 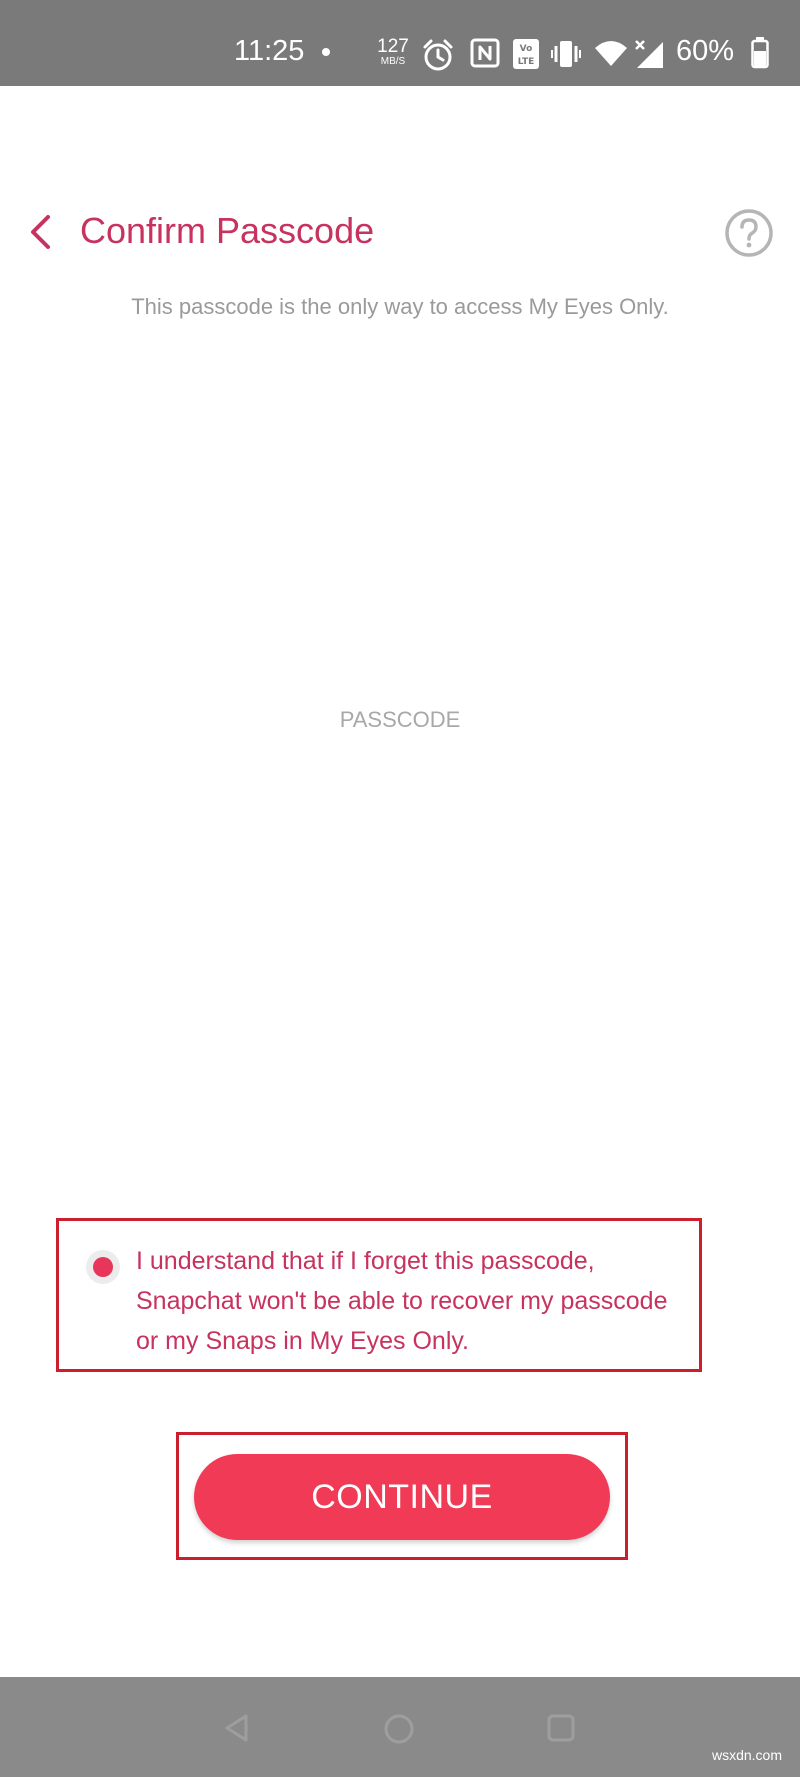 What do you see at coordinates (326, 52) in the screenshot?
I see `notification-dot-icon` at bounding box center [326, 52].